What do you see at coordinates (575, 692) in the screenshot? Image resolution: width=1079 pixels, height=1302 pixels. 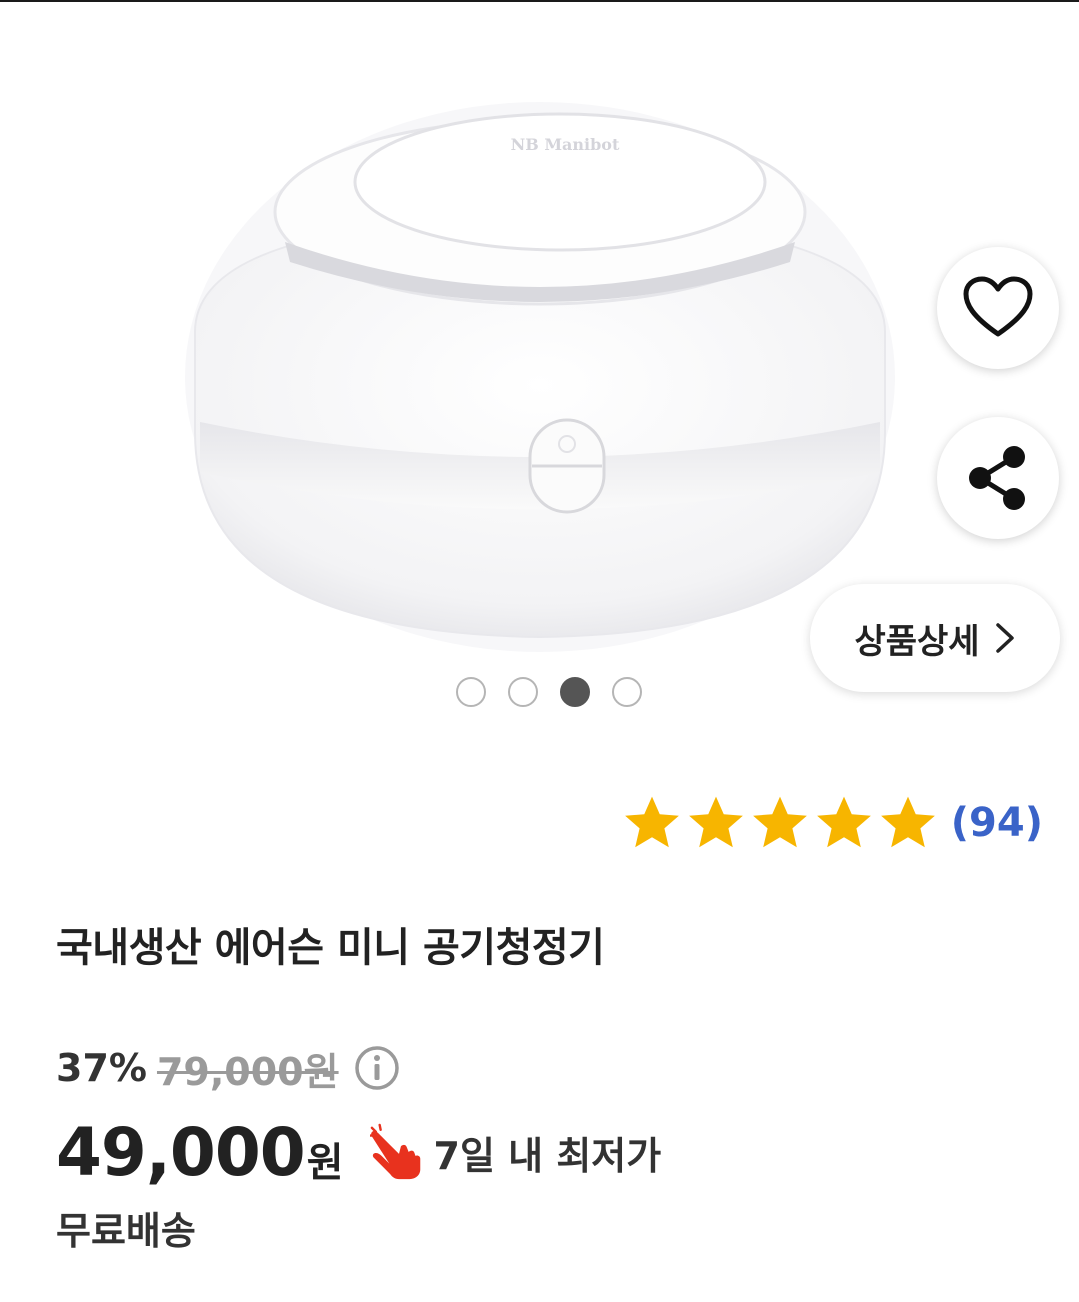 I see `pagination-dot-active` at bounding box center [575, 692].